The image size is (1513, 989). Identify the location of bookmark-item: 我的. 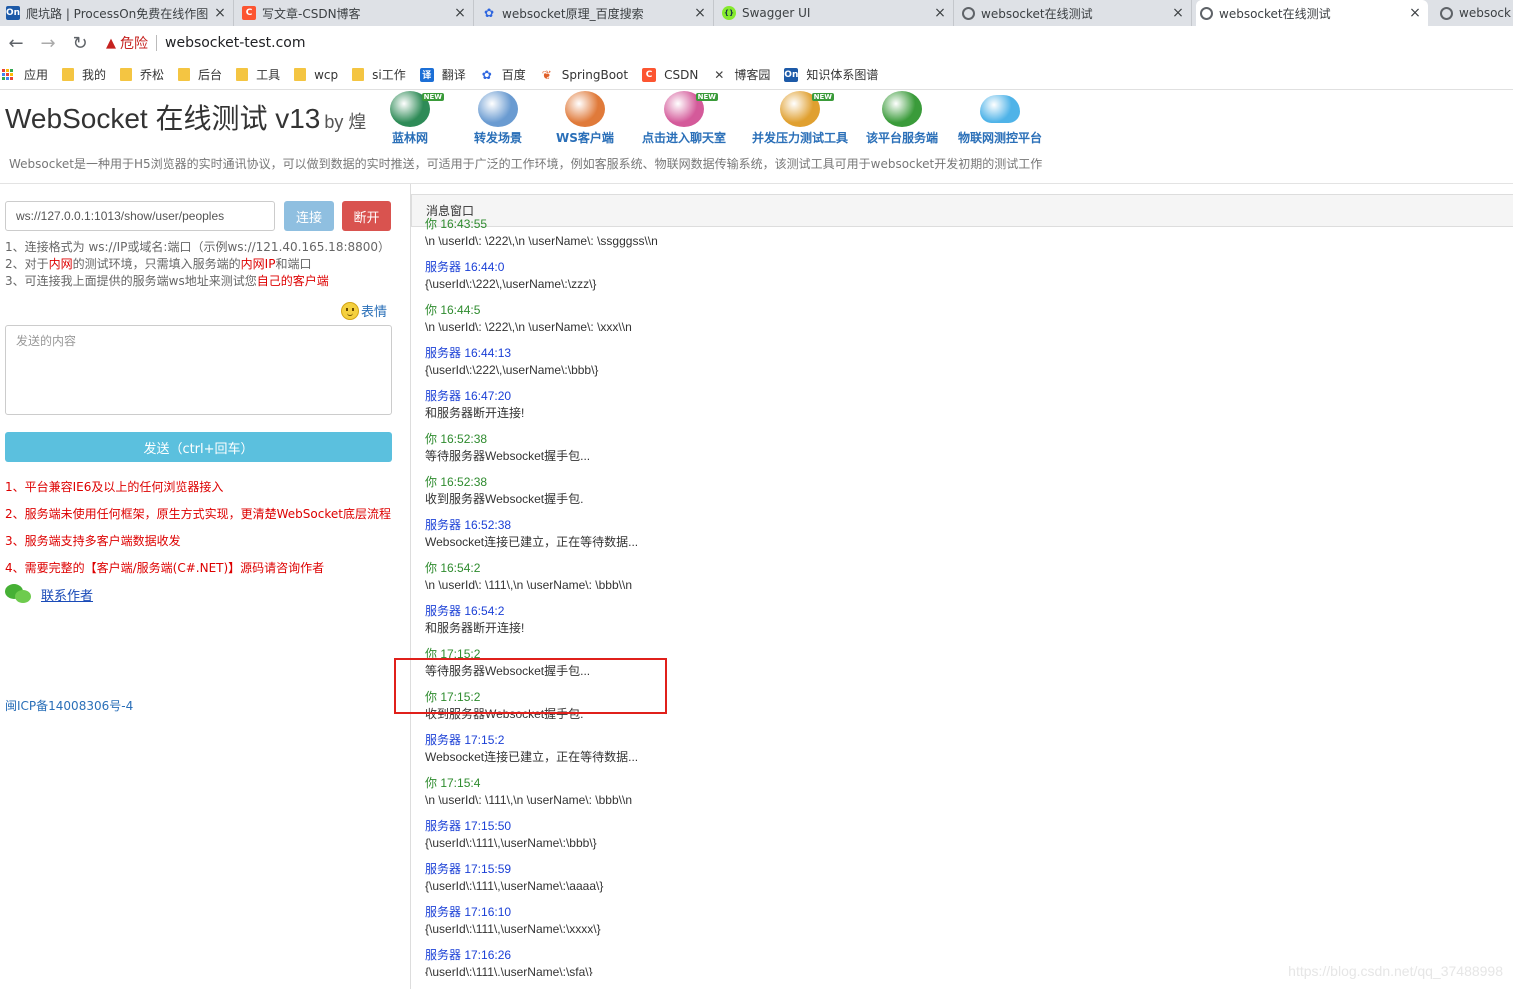
(84, 74).